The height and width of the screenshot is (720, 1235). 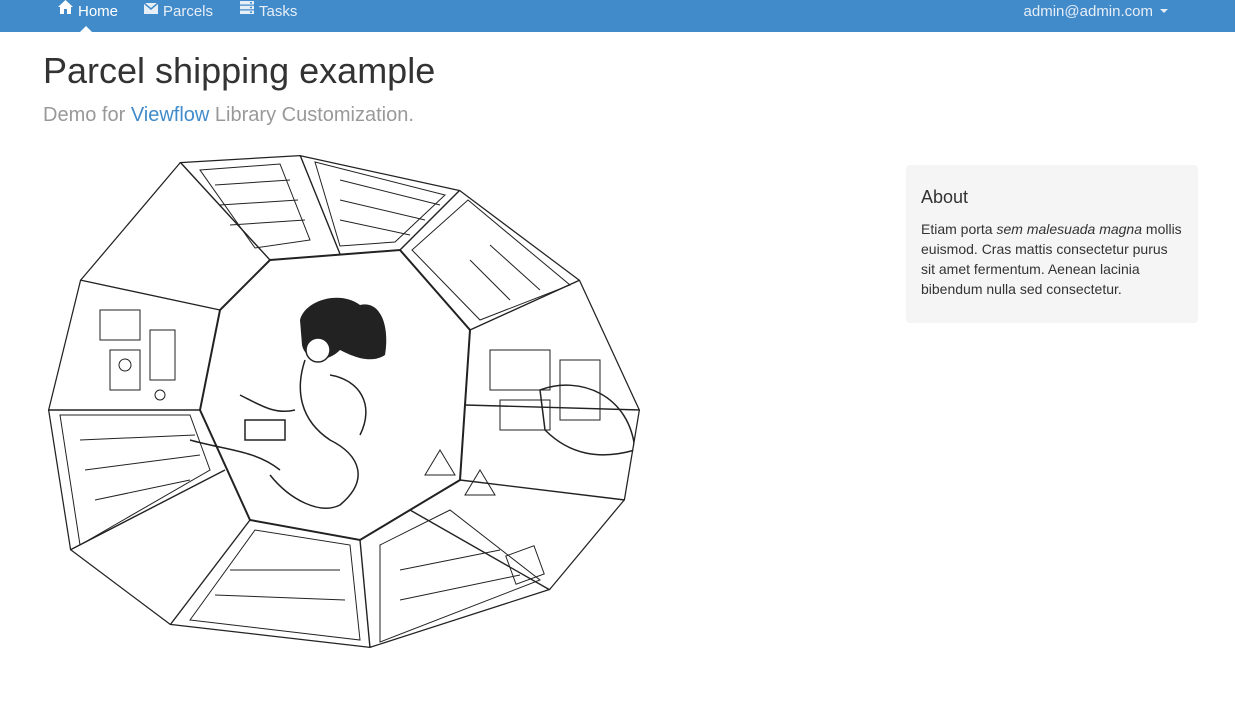 I want to click on about-text-emphasis: sem malesuada magna, so click(x=1069, y=229).